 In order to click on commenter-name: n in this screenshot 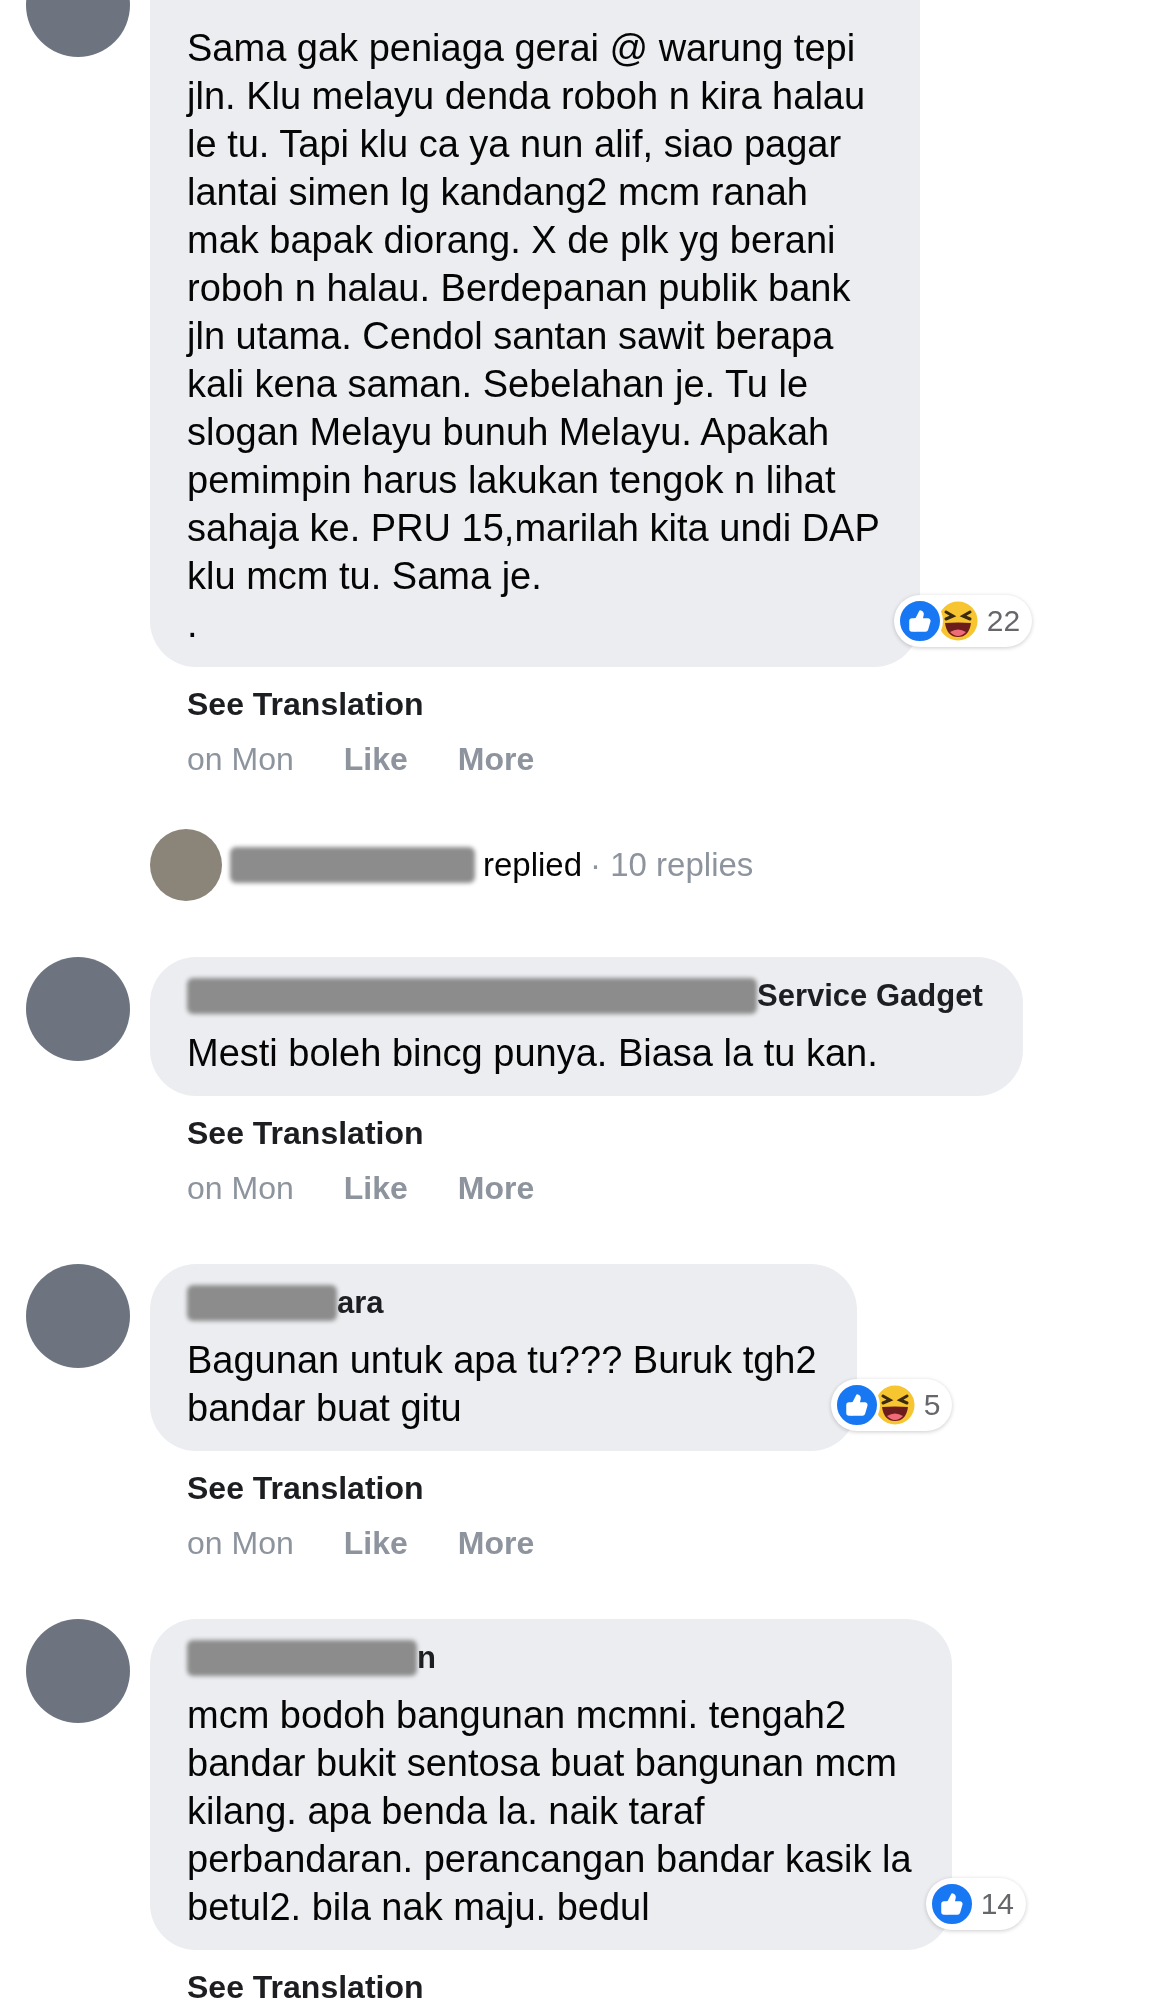, I will do `click(426, 1658)`.